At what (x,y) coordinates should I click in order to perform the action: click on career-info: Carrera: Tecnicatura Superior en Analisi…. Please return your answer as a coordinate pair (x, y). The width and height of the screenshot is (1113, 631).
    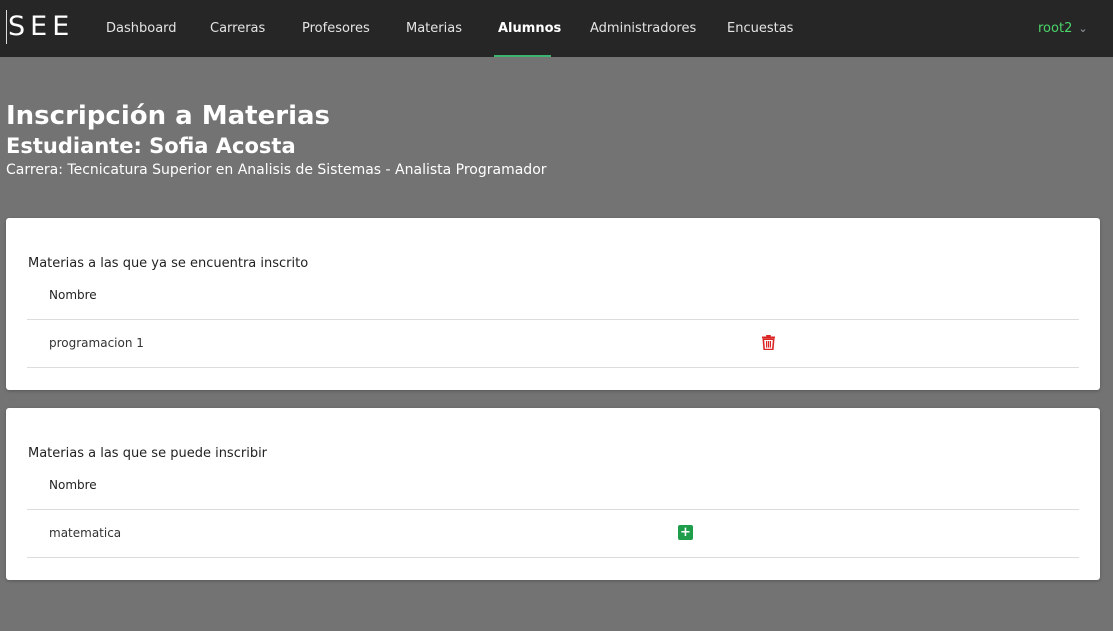
    Looking at the image, I should click on (276, 170).